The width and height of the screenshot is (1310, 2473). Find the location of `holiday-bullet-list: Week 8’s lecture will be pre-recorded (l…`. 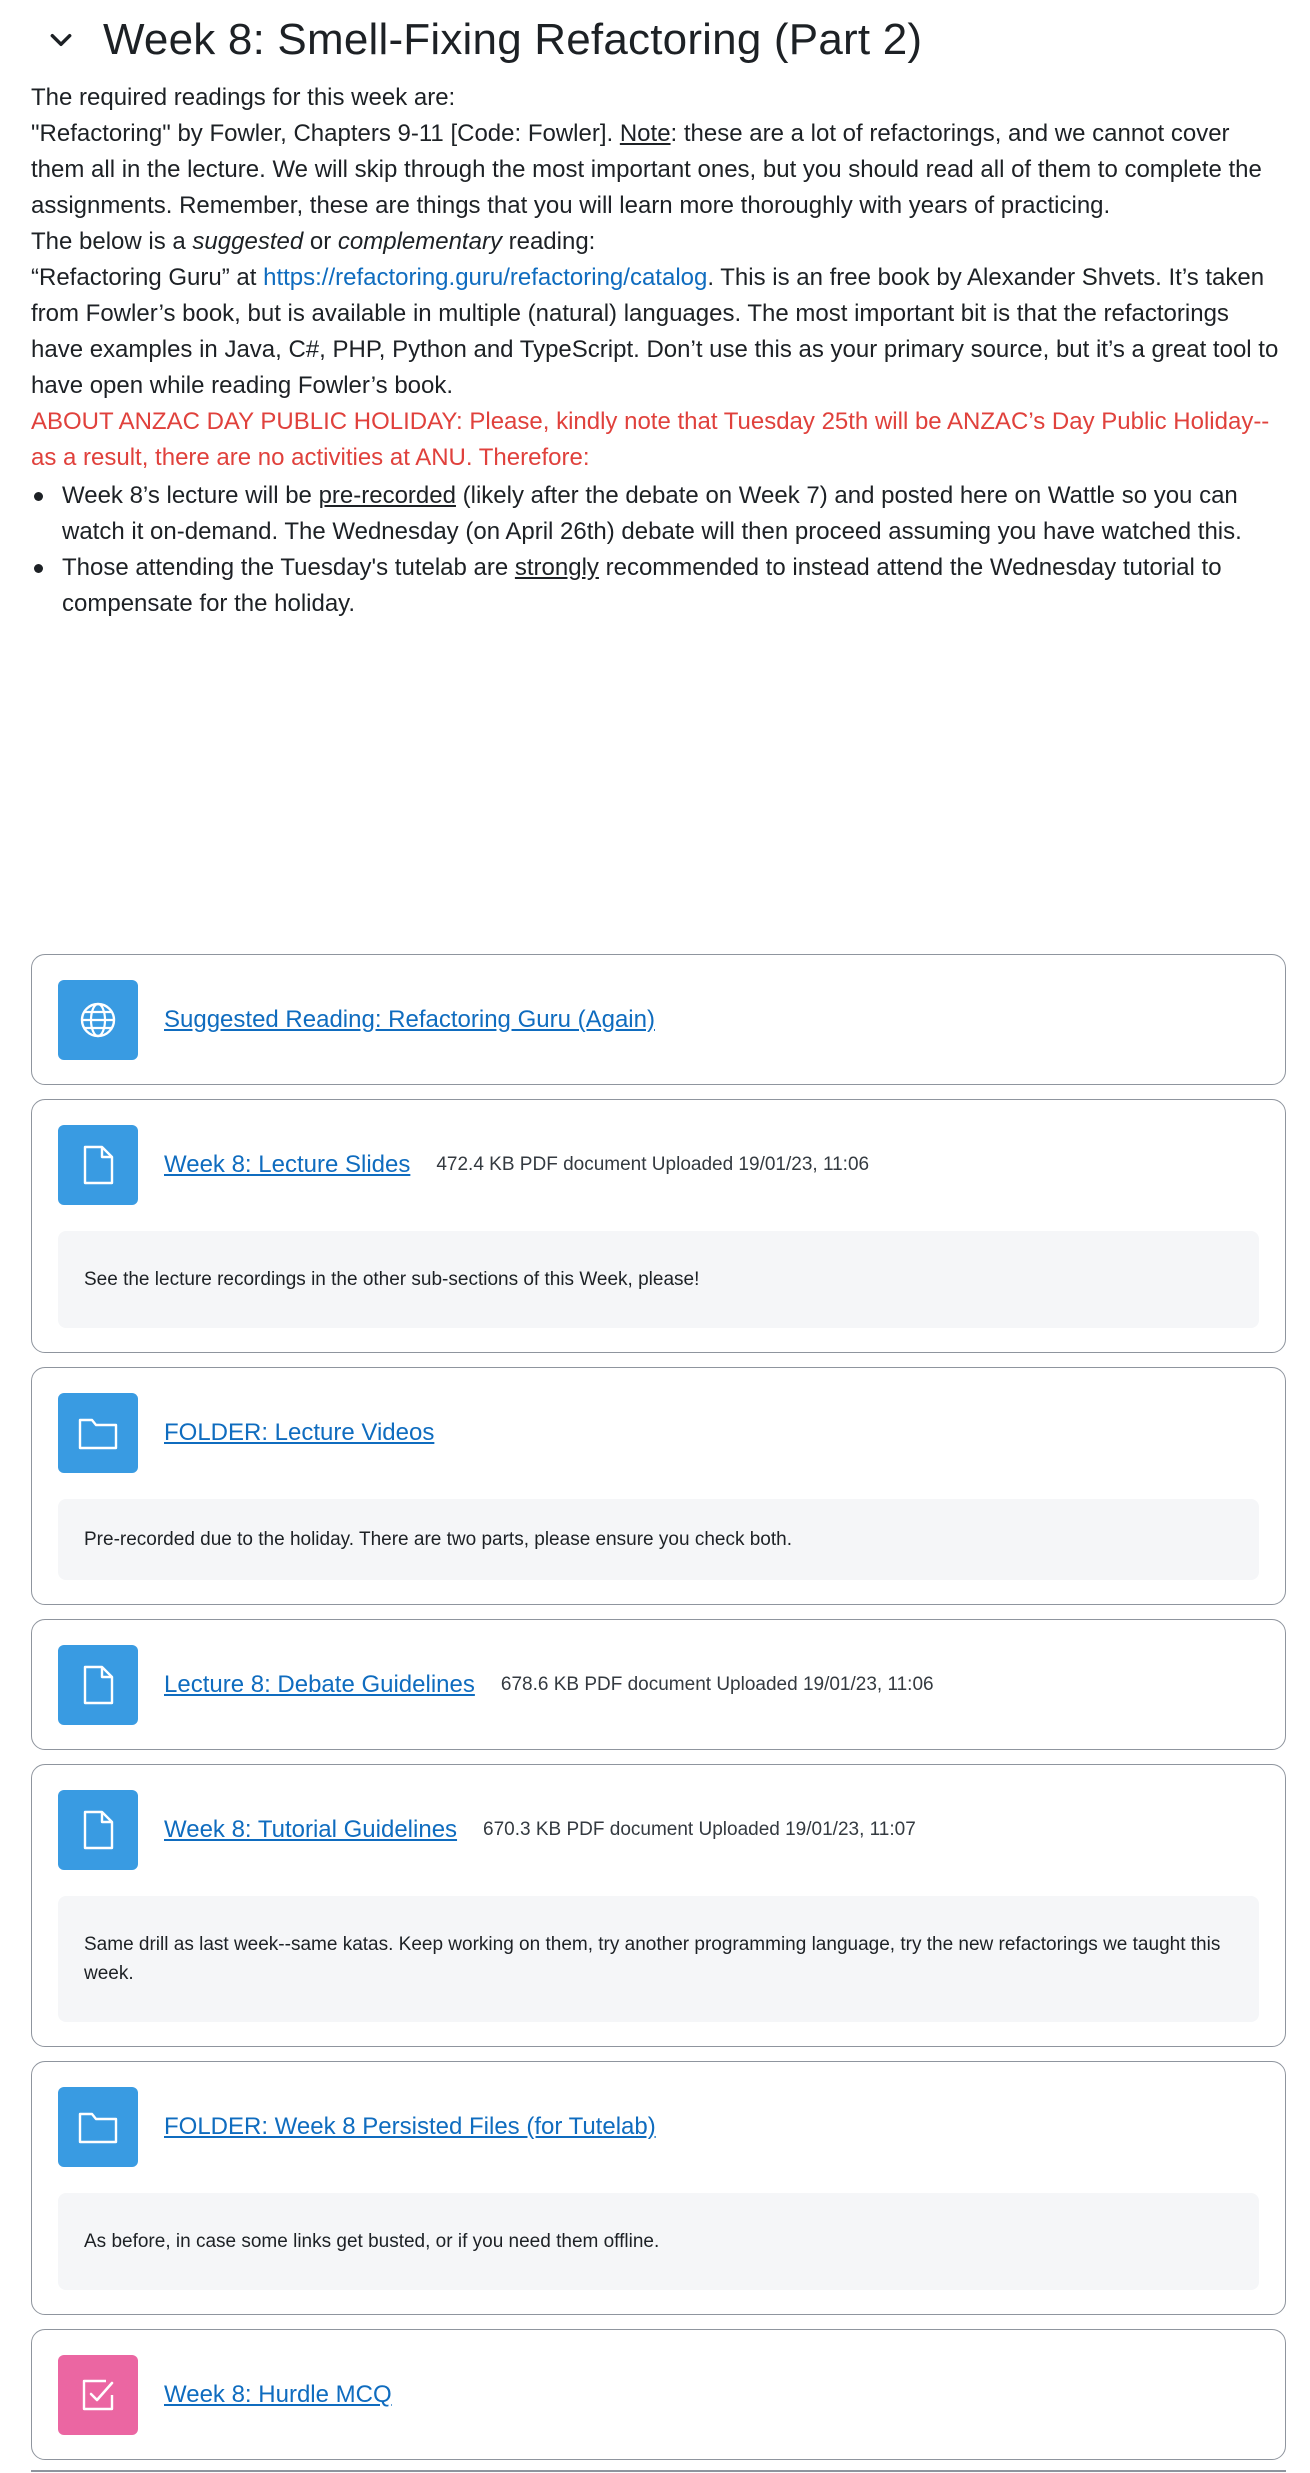

holiday-bullet-list: Week 8’s lecture will be pre-recorded (l… is located at coordinates (655, 550).